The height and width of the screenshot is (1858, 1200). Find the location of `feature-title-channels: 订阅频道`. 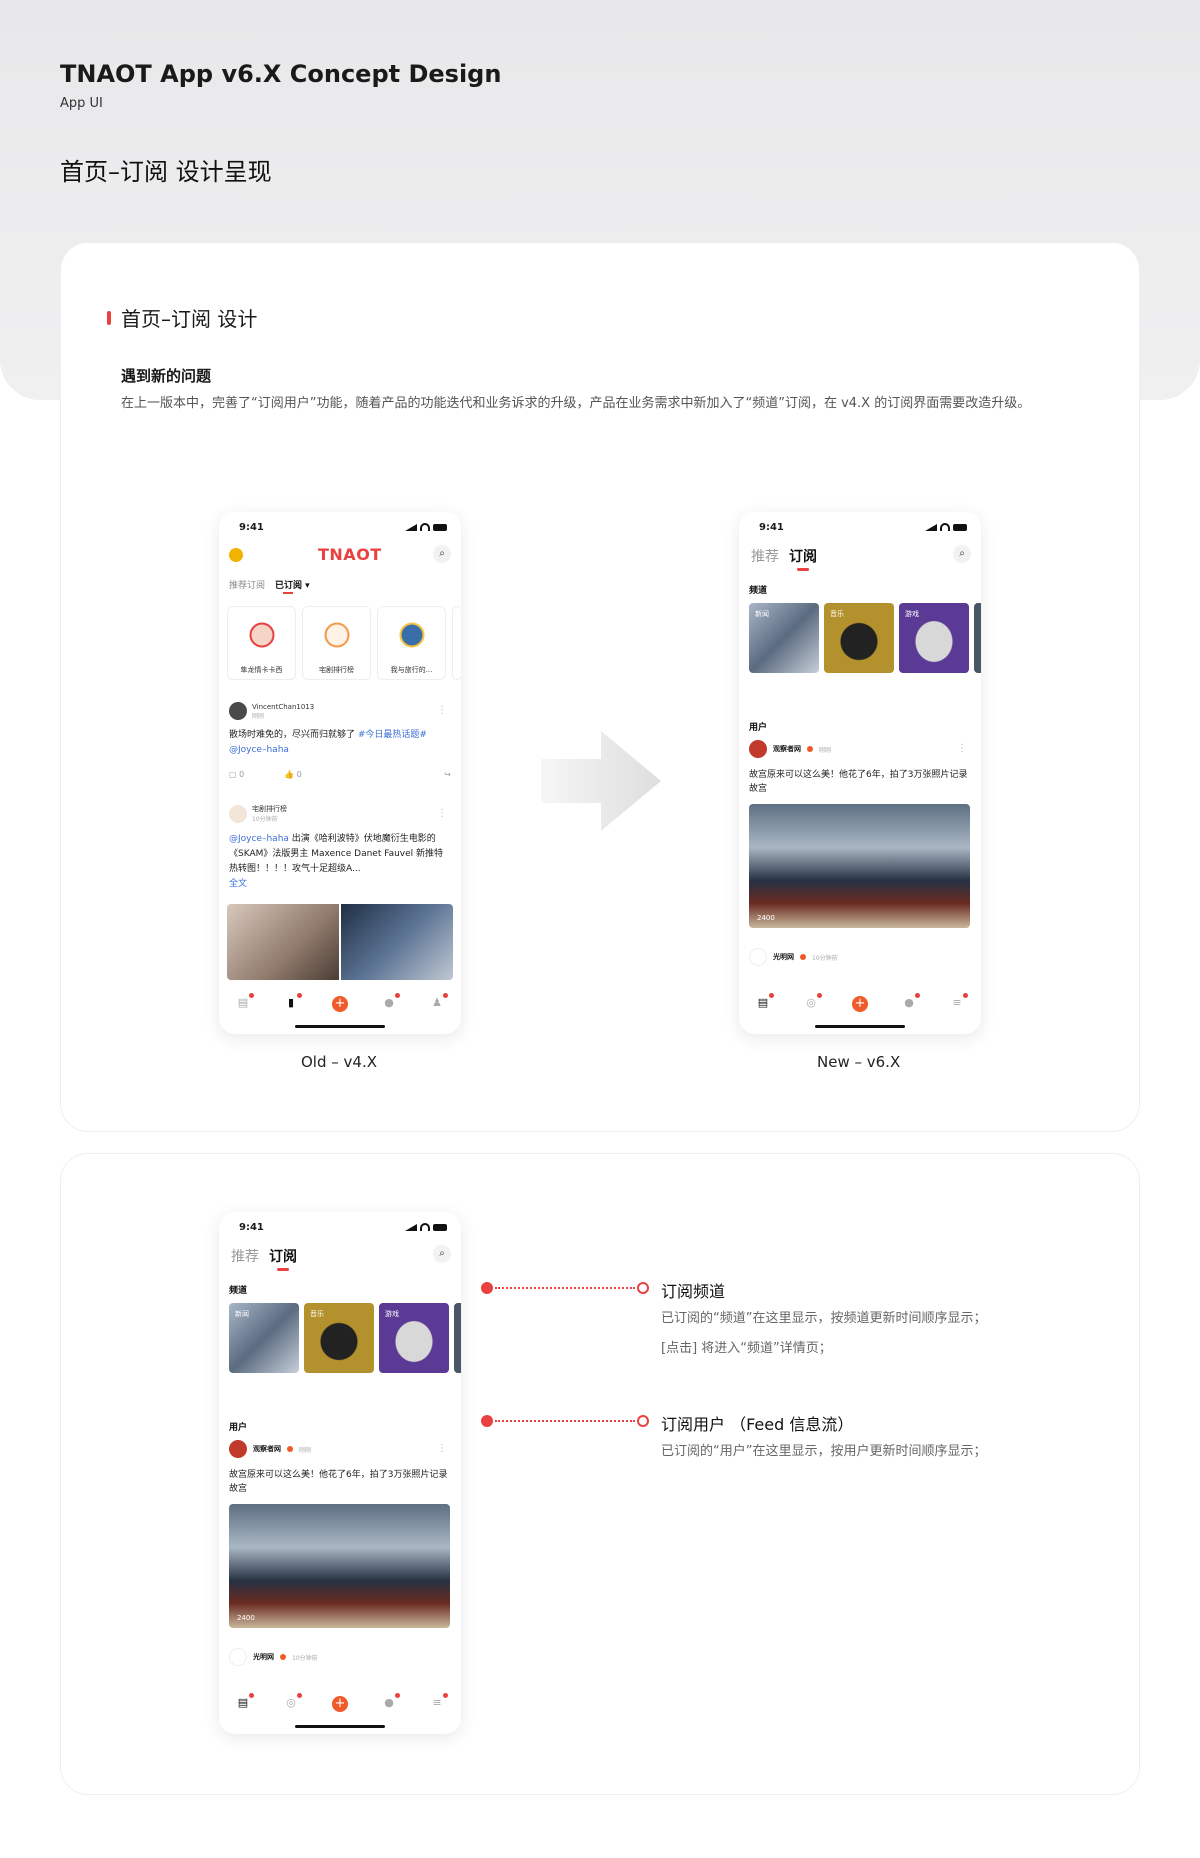

feature-title-channels: 订阅频道 is located at coordinates (693, 1291).